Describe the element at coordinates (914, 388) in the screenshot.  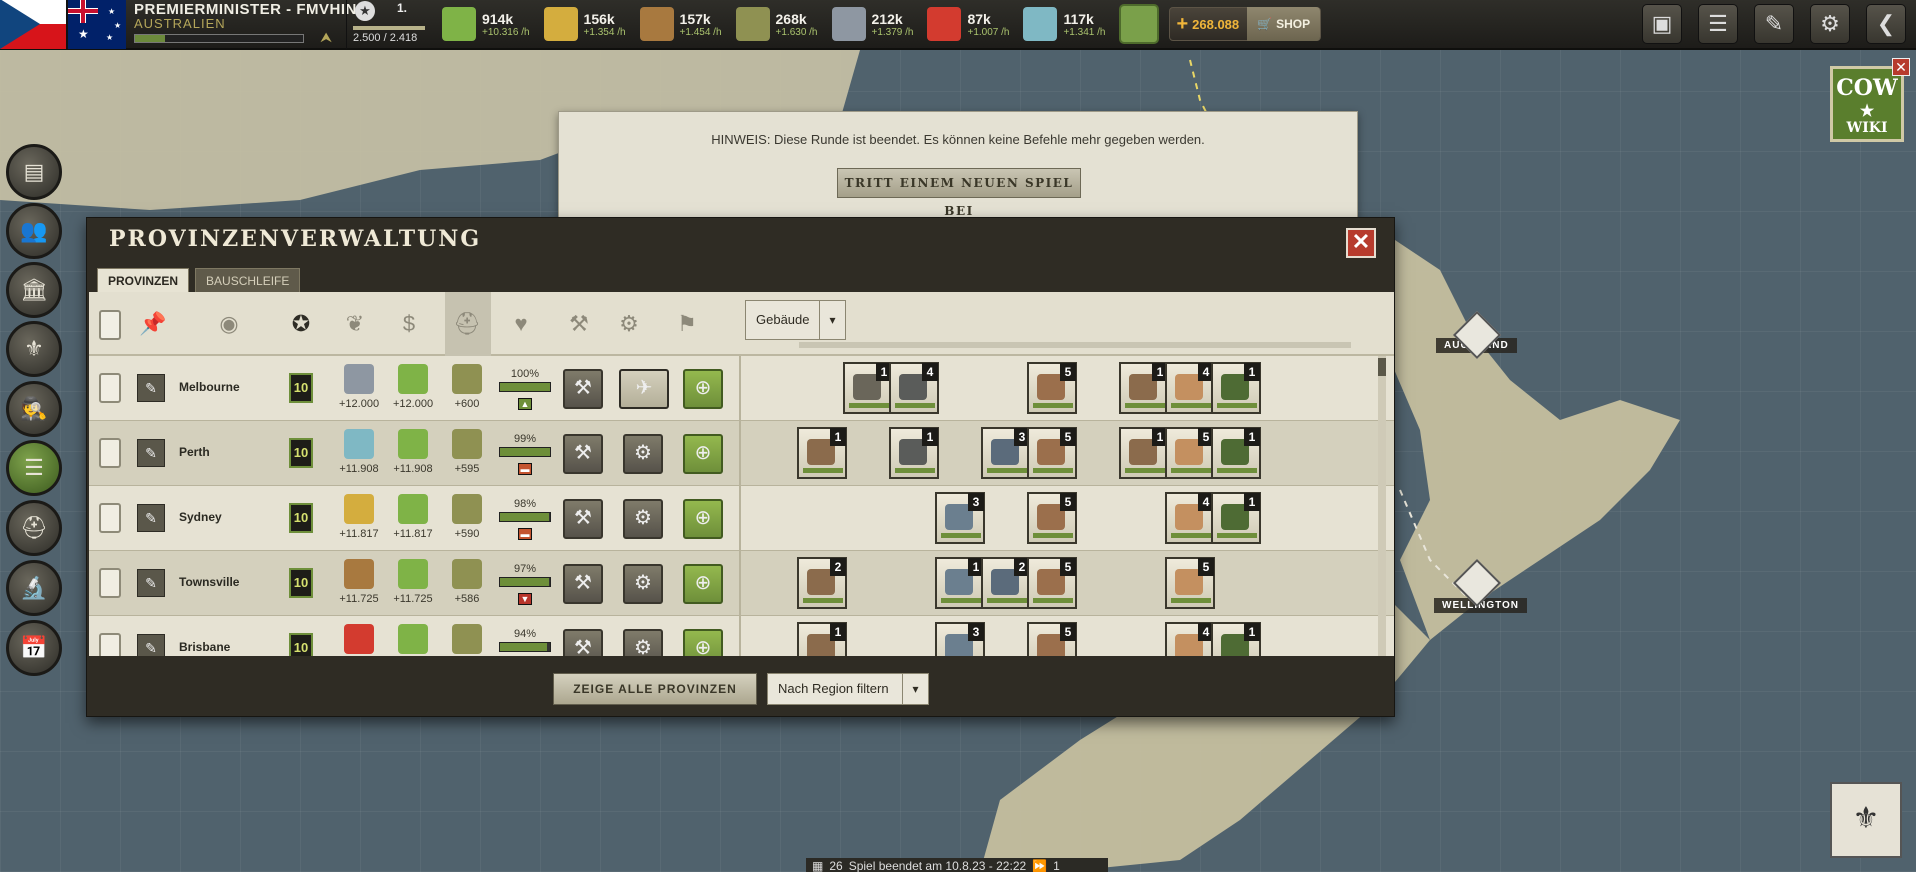
I see `airfield-building: 4` at that location.